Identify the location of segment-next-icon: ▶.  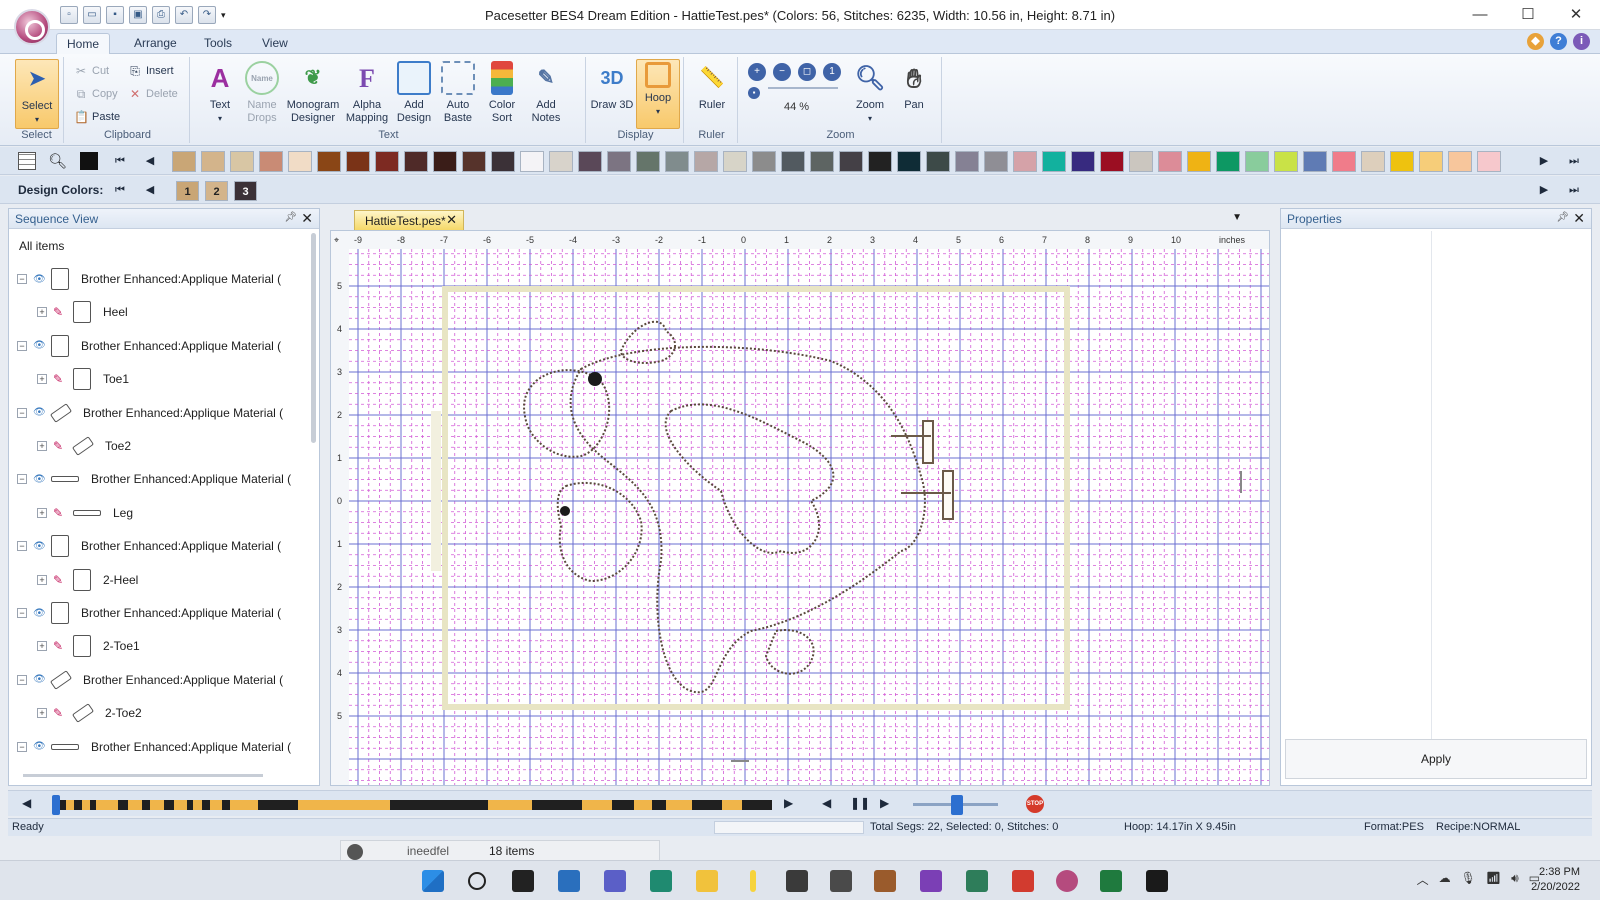
(788, 803).